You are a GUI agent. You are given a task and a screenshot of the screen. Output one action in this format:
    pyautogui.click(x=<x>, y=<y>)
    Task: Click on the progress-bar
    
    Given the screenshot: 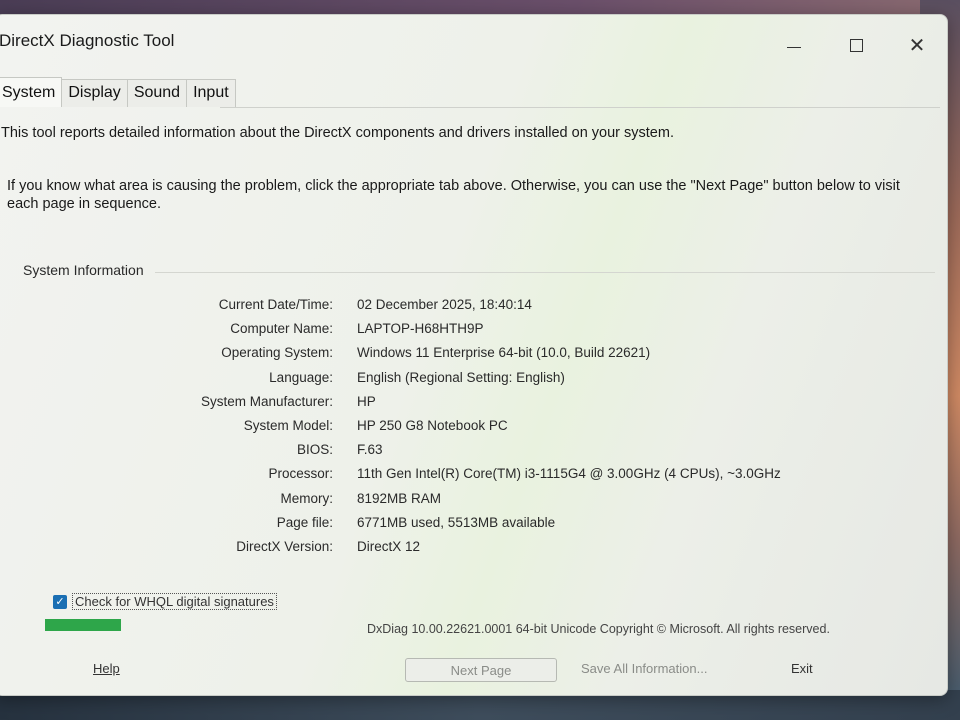 What is the action you would take?
    pyautogui.click(x=83, y=625)
    